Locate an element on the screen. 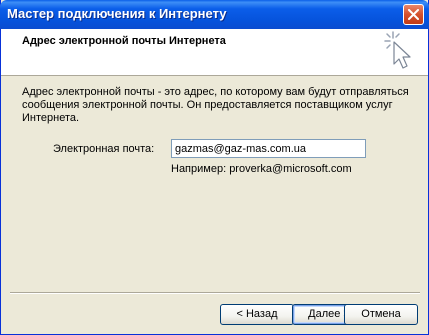 The width and height of the screenshot is (429, 335). divider is located at coordinates (215, 293).